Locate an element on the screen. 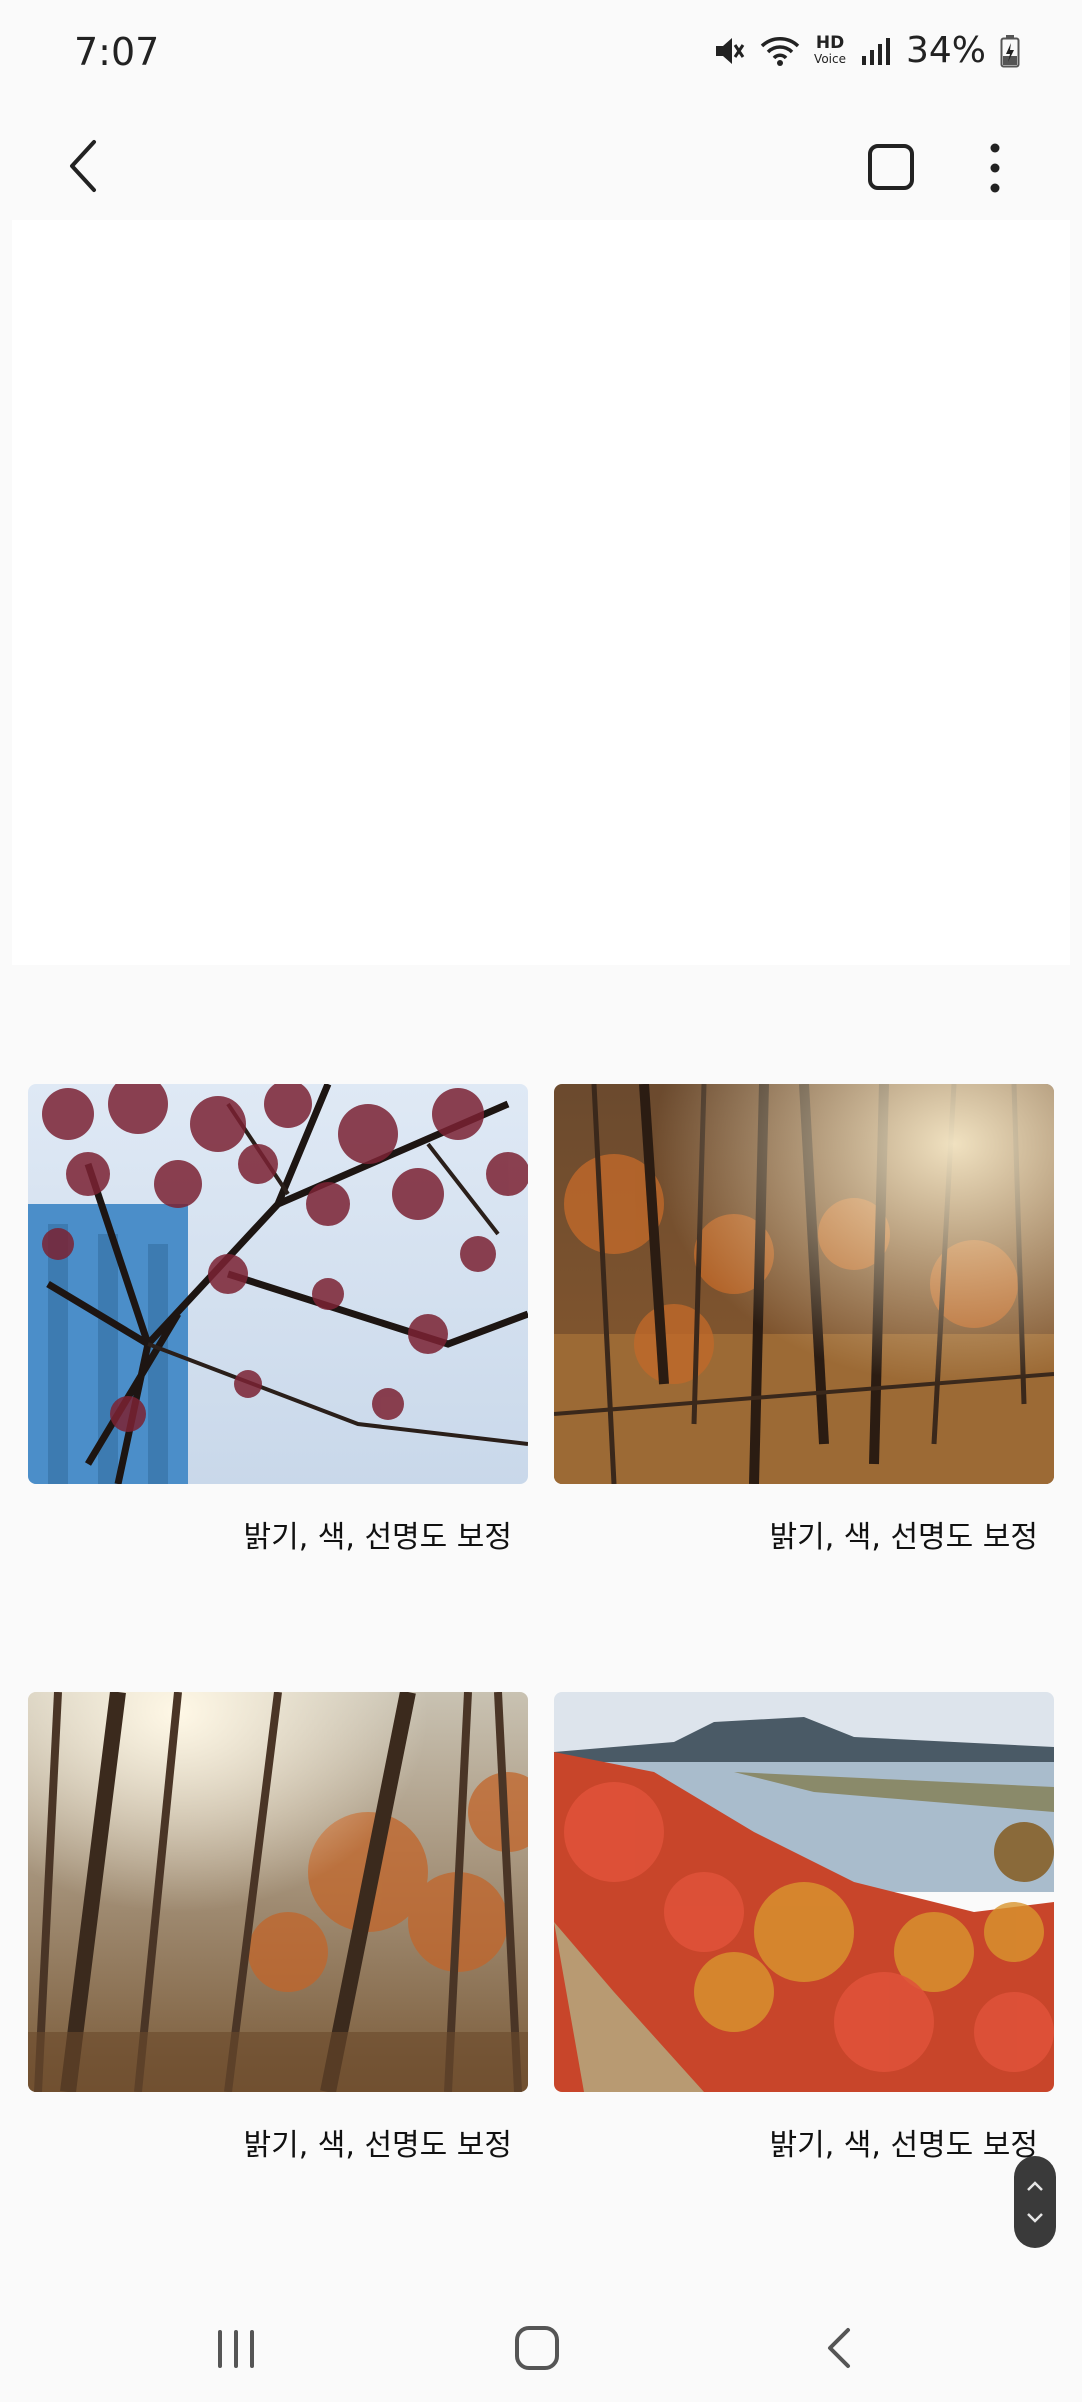  photo-autumn-forest is located at coordinates (804, 1284).